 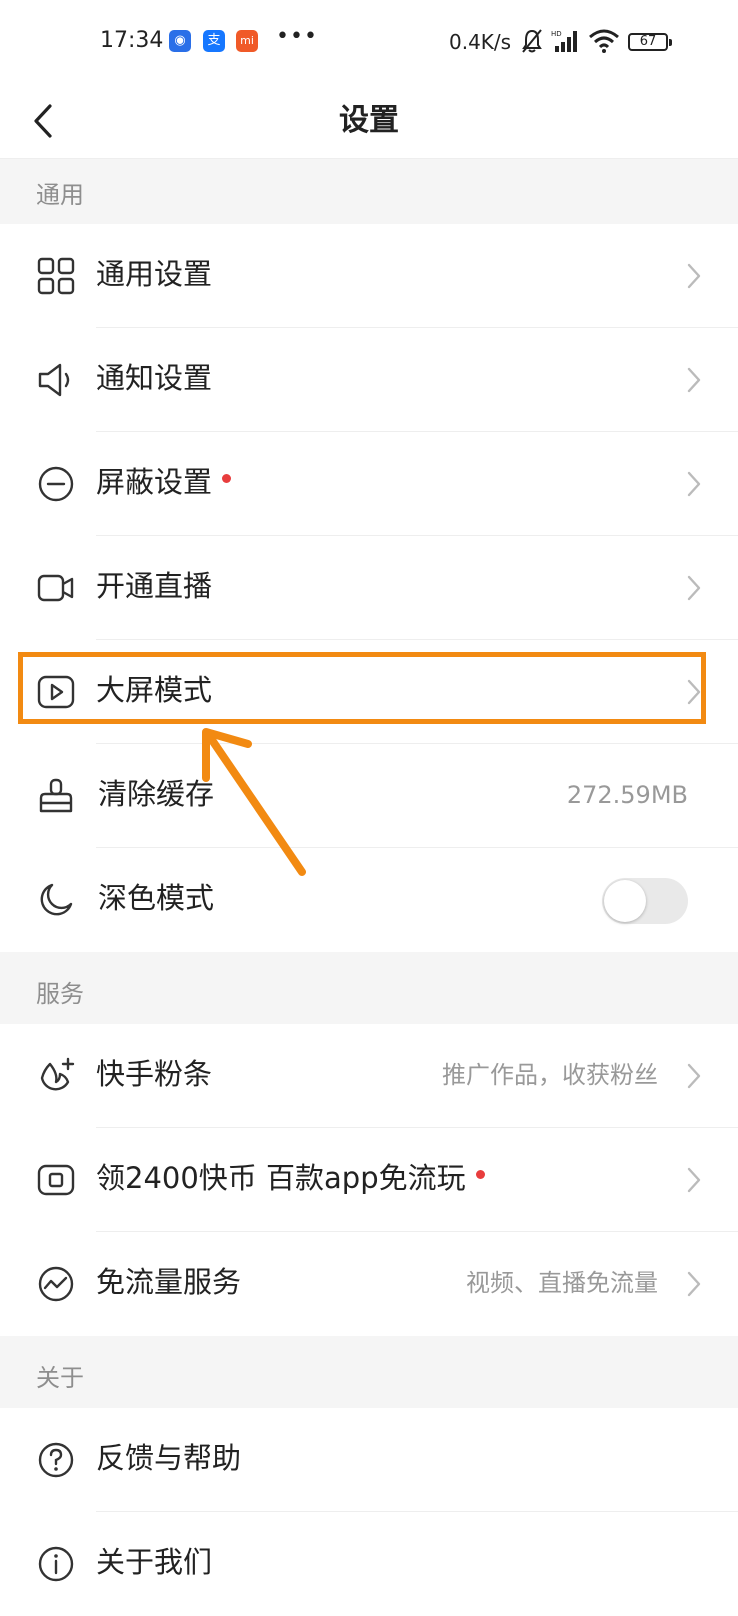 What do you see at coordinates (369, 44) in the screenshot?
I see `status-bar: 17:34 ◉ 支 mi ••• 0.4K/s HD 67` at bounding box center [369, 44].